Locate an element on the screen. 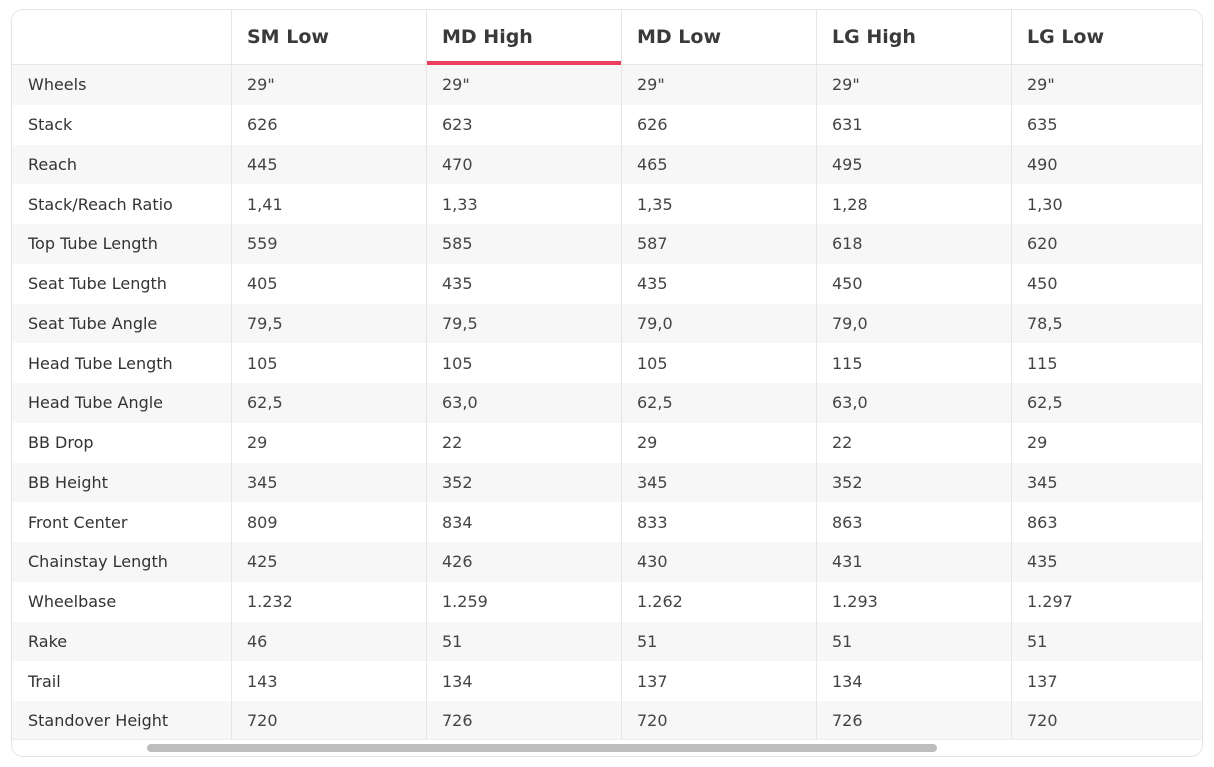 Image resolution: width=1214 pixels, height=767 pixels. table-cell: 863 is located at coordinates (914, 522).